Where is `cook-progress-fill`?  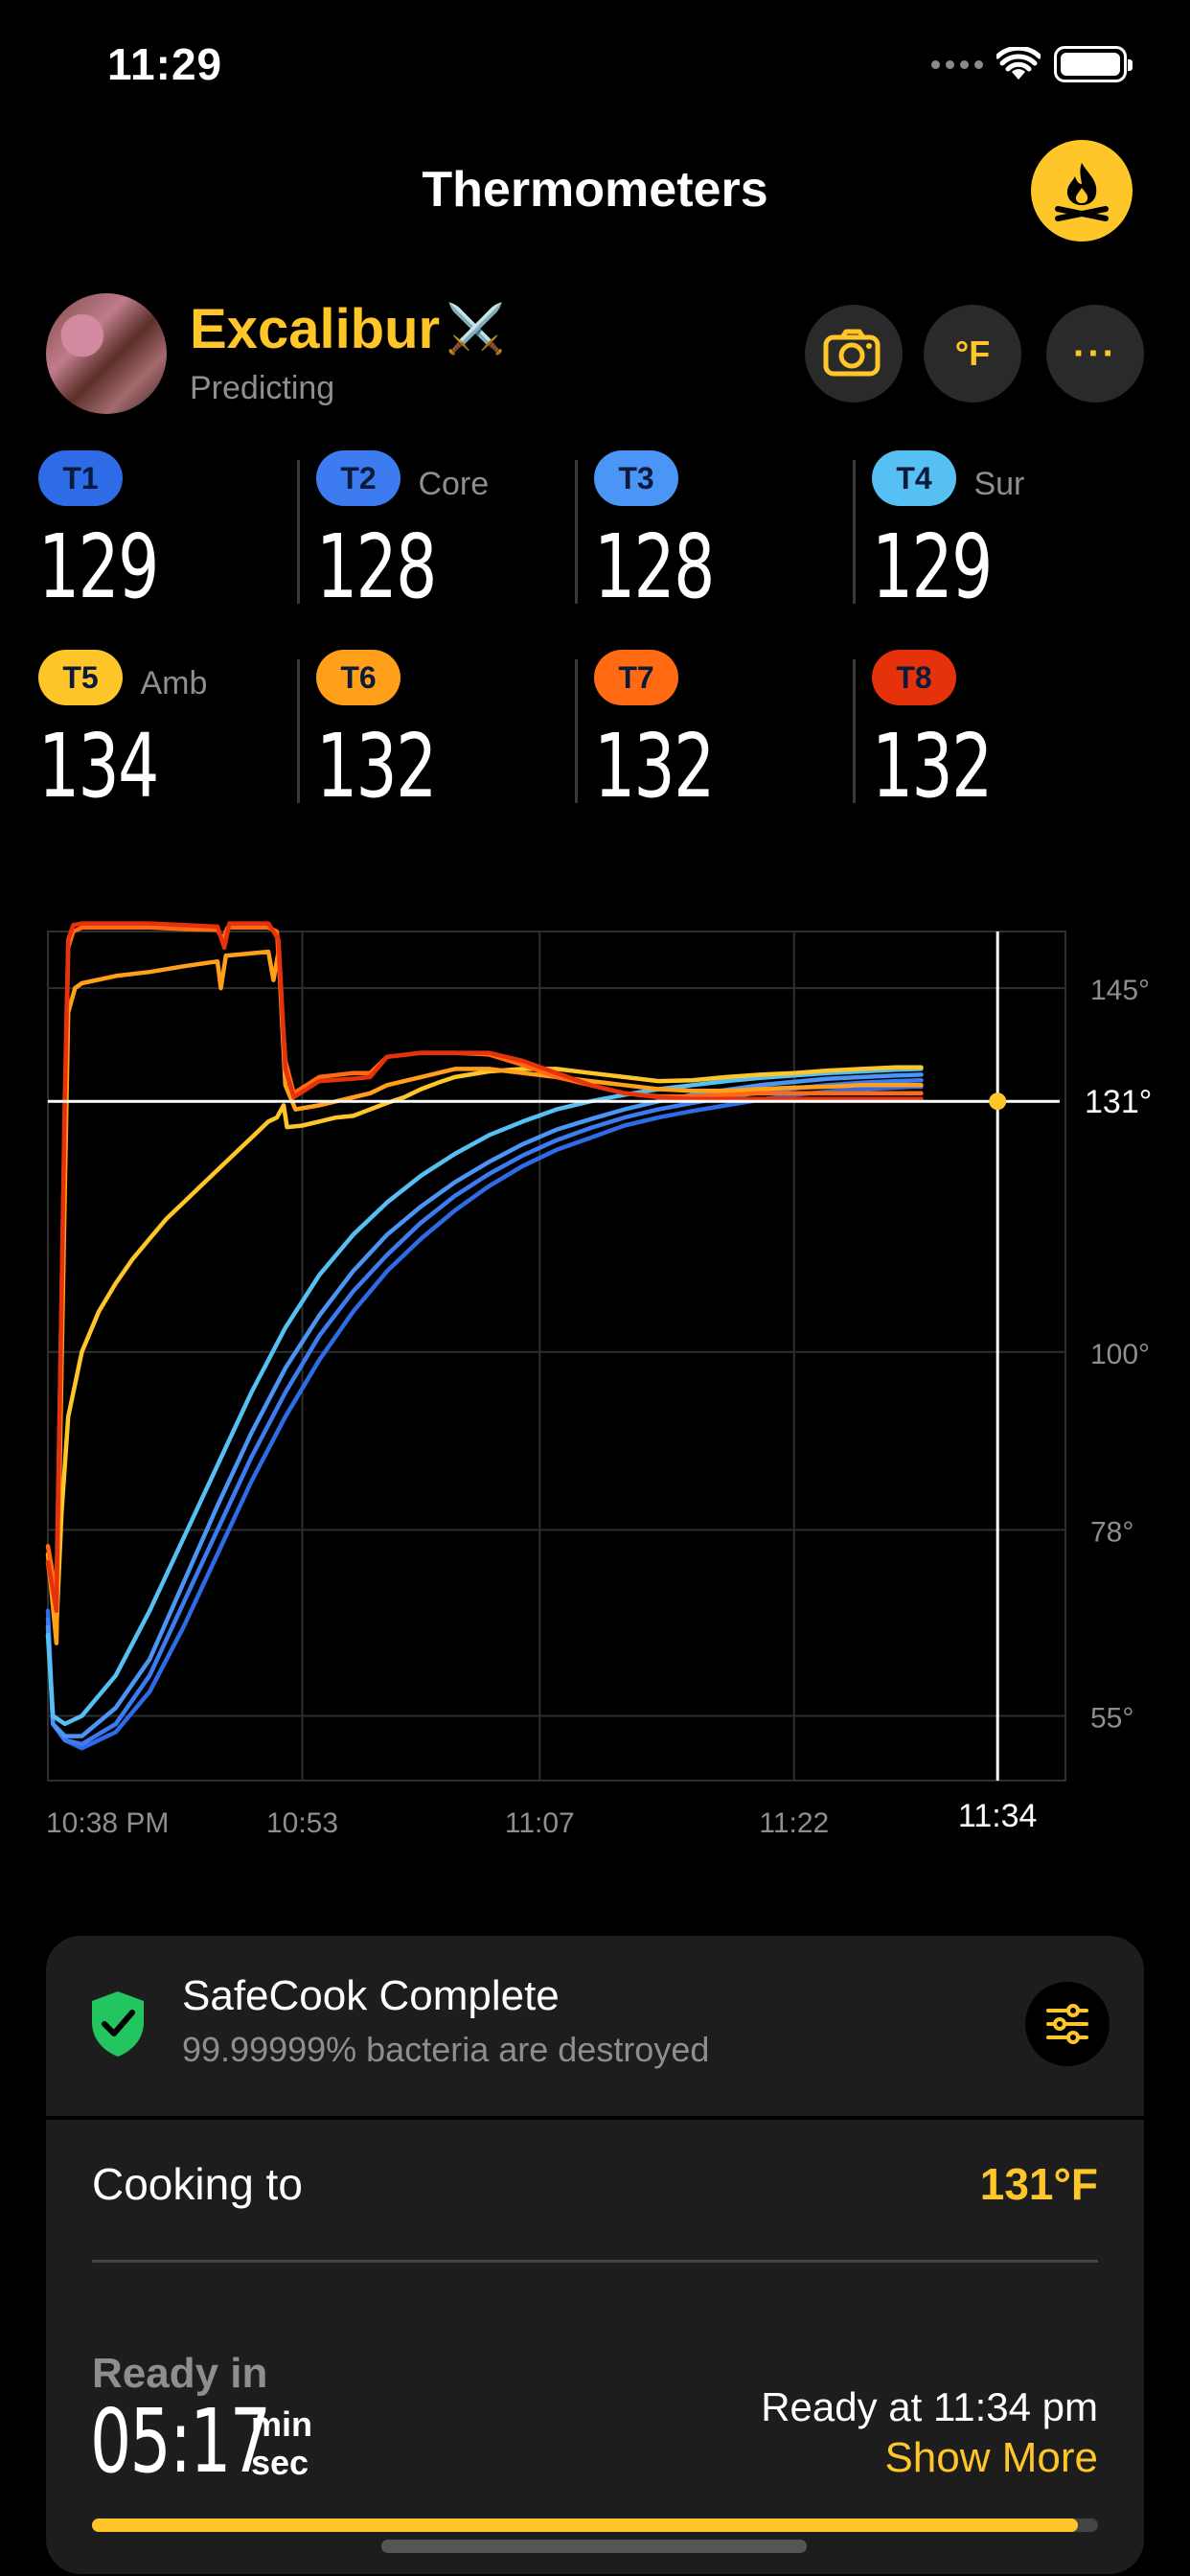
cook-progress-fill is located at coordinates (585, 2525).